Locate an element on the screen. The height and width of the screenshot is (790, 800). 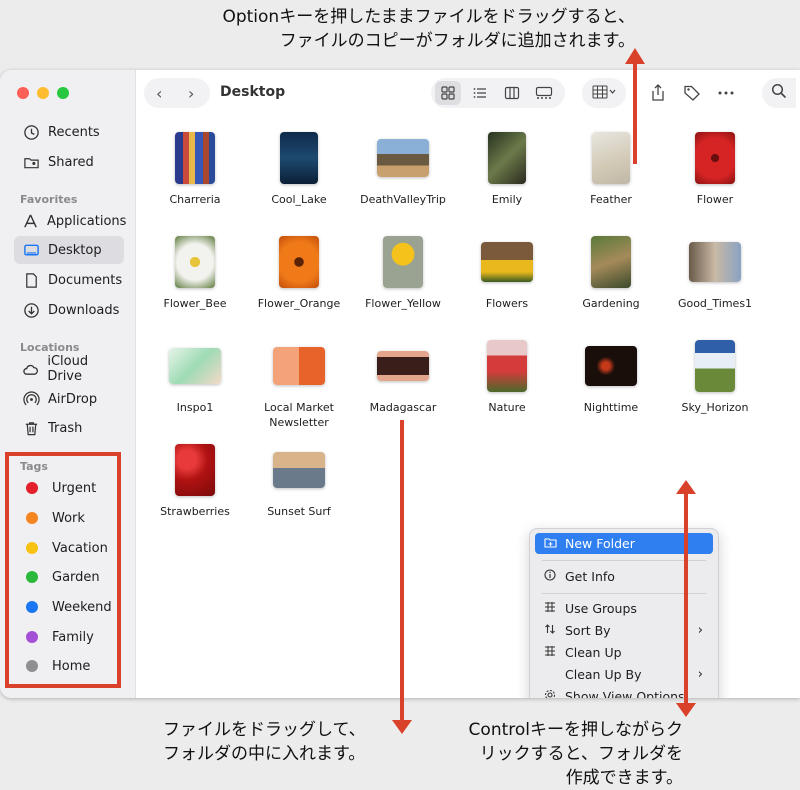
share-icon is located at coordinates (658, 93).